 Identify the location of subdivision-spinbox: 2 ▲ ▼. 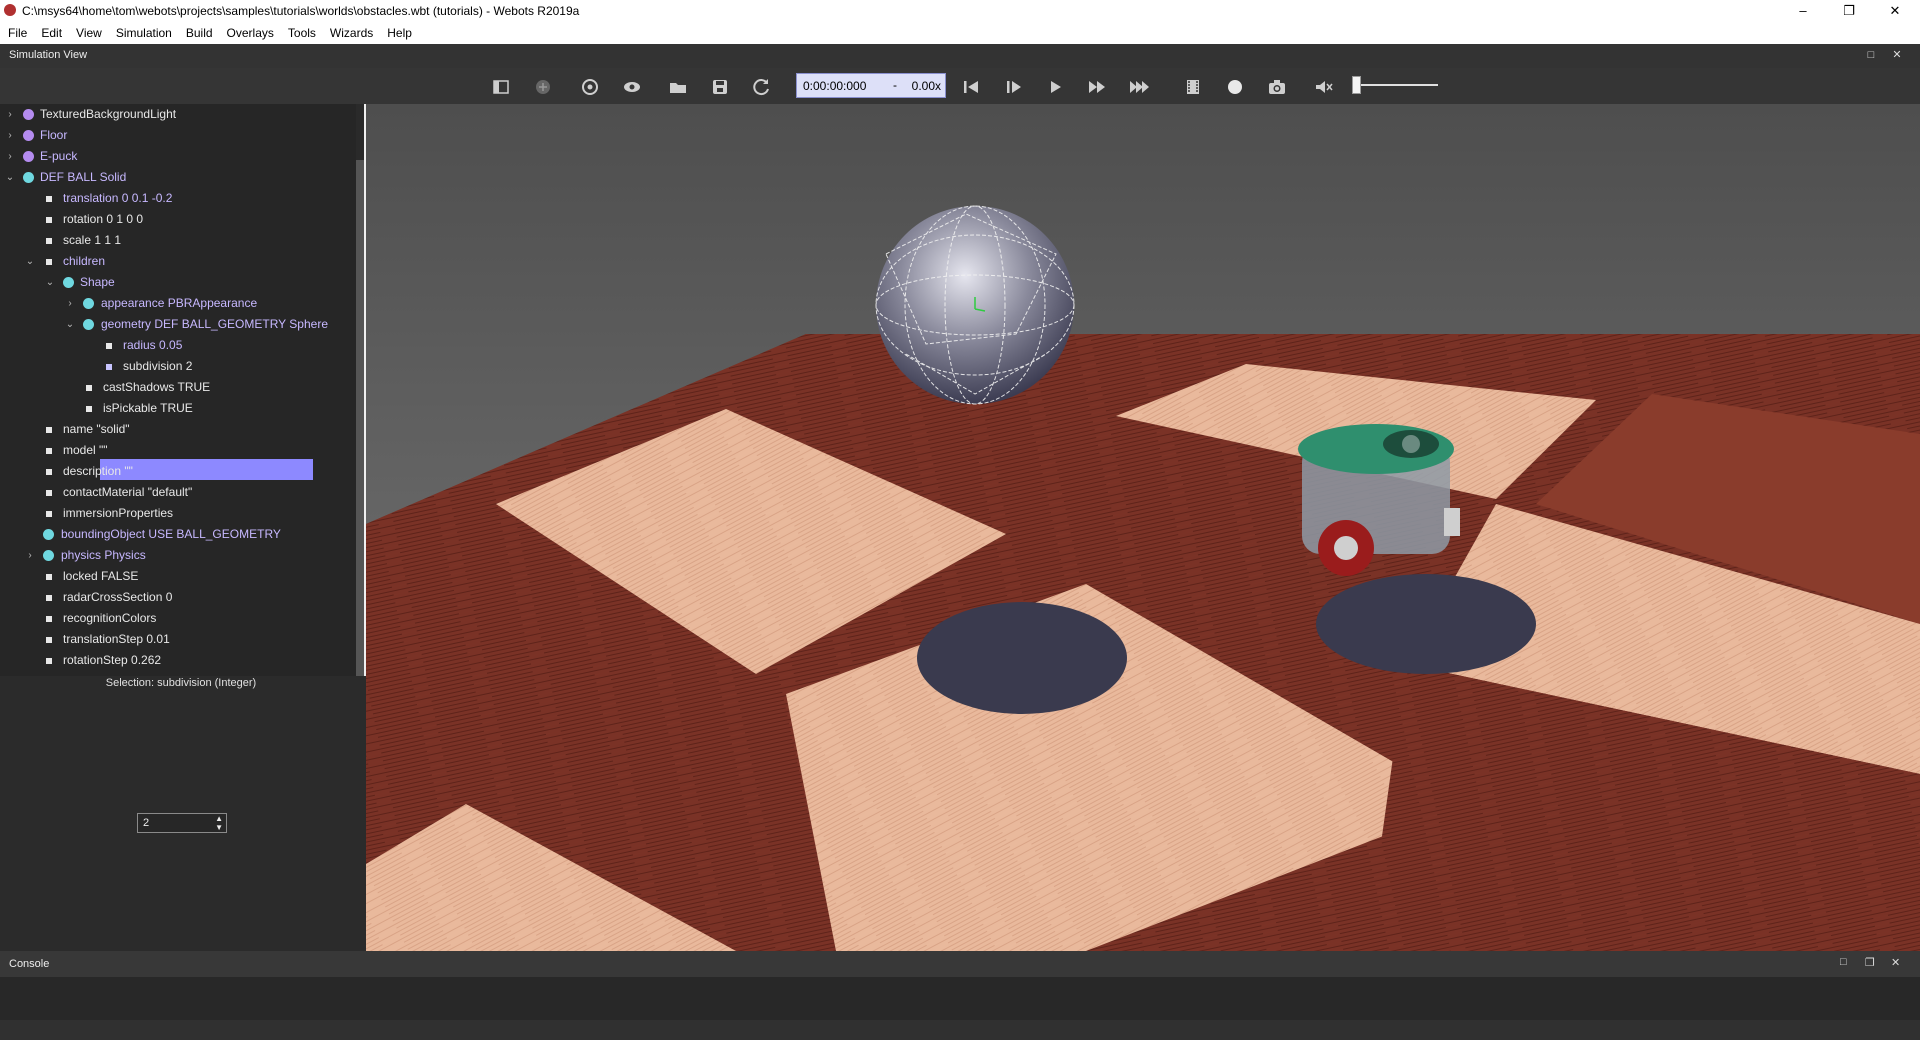
(182, 823).